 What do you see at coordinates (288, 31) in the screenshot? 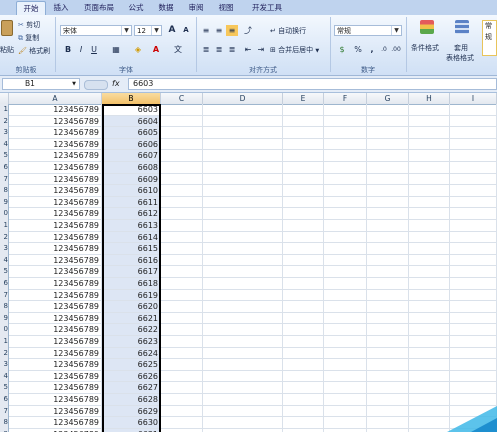
I see `wrap-text-button: ↵ 自动换行` at bounding box center [288, 31].